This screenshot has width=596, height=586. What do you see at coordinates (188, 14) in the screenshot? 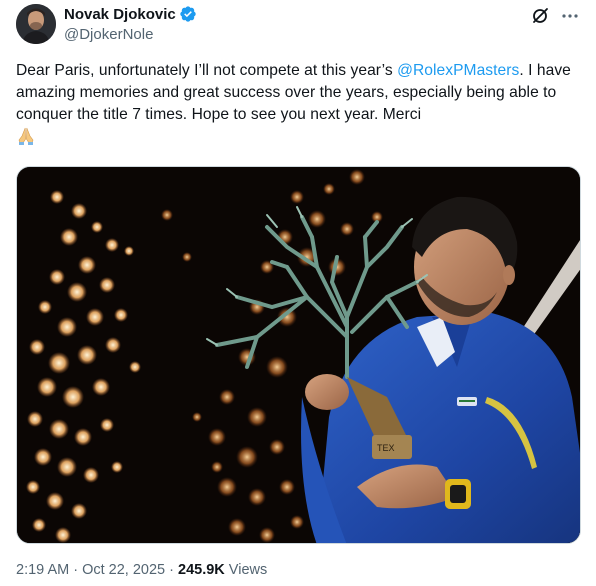
I see `verified-badge-icon` at bounding box center [188, 14].